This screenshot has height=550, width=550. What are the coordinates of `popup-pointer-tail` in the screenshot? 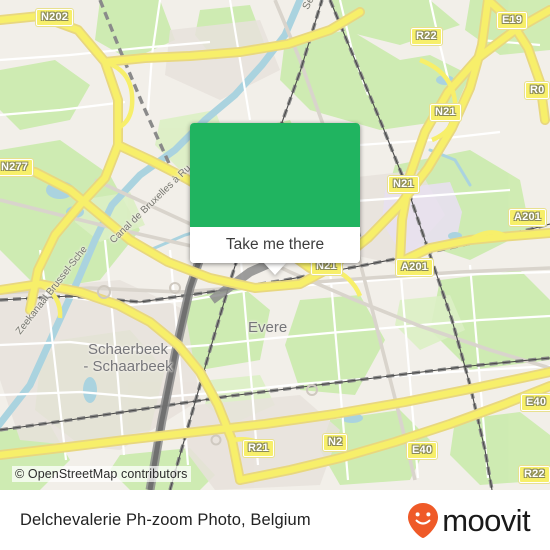 It's located at (275, 268).